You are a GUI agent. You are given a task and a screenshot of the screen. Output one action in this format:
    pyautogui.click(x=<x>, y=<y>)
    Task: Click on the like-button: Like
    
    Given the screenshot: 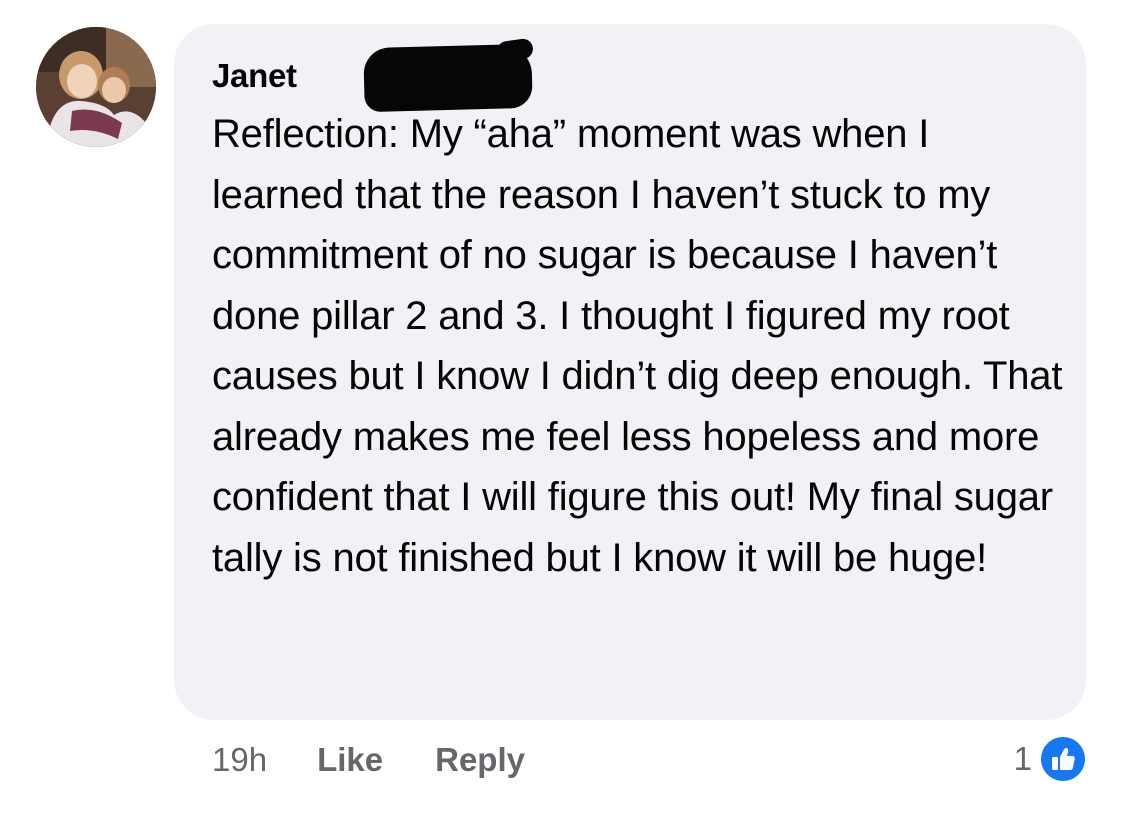 What is the action you would take?
    pyautogui.click(x=350, y=760)
    